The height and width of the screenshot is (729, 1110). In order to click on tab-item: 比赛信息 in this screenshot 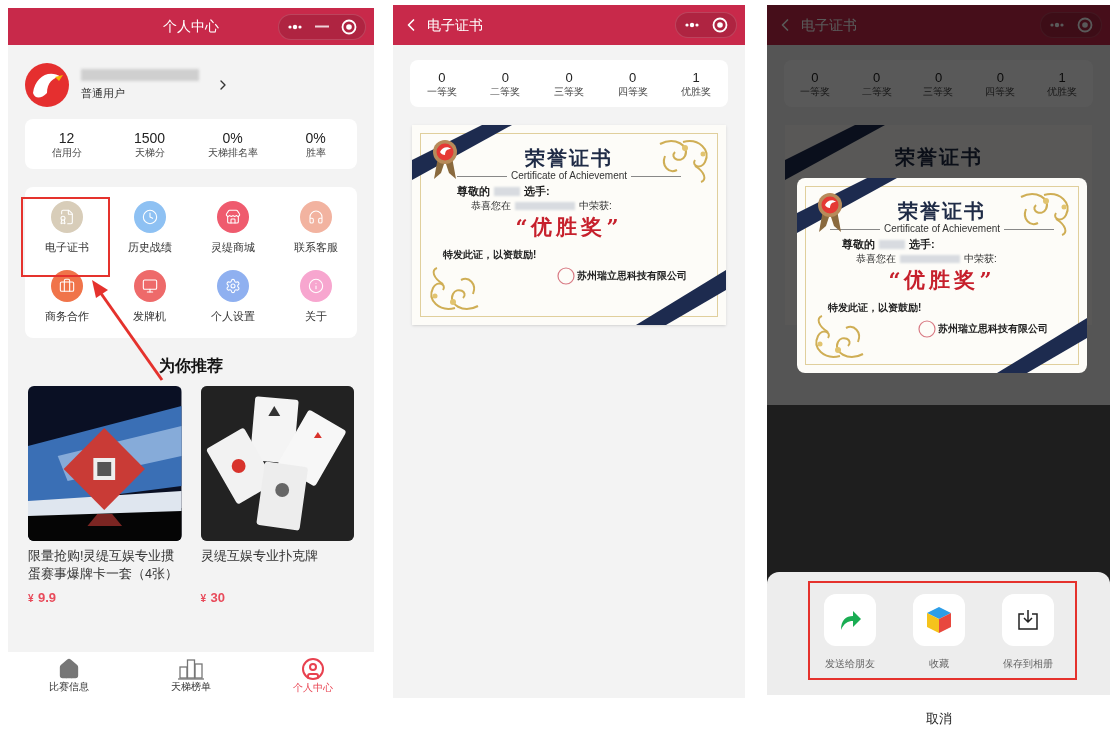, I will do `click(69, 675)`.